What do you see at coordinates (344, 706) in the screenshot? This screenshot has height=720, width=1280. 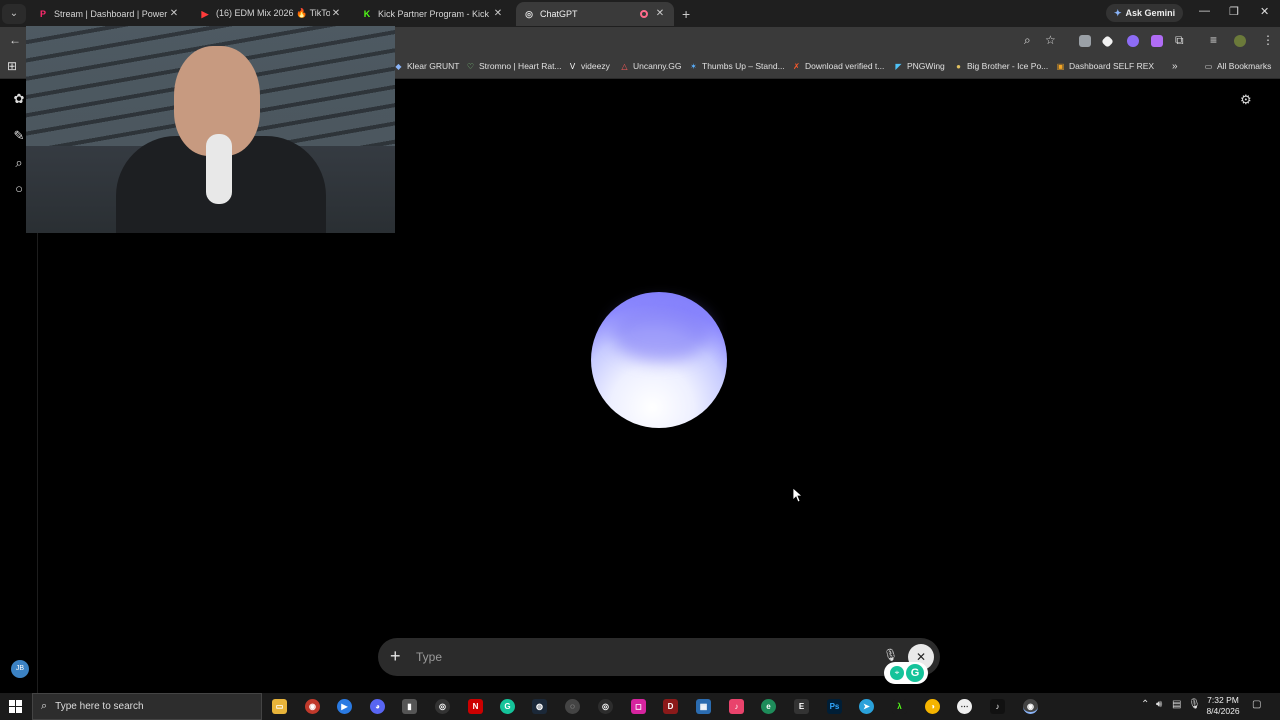 I see `app-icon: ▶` at bounding box center [344, 706].